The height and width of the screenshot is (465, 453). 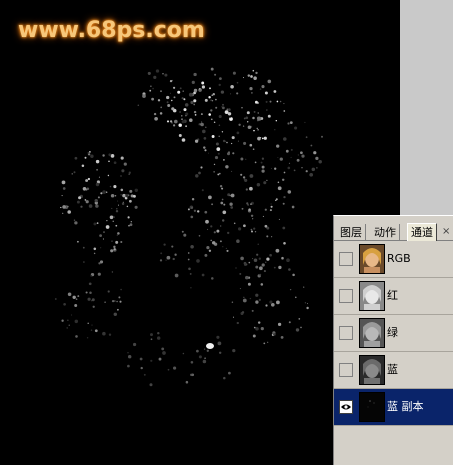 I want to click on channel-row-blue: 蓝, so click(x=393, y=370).